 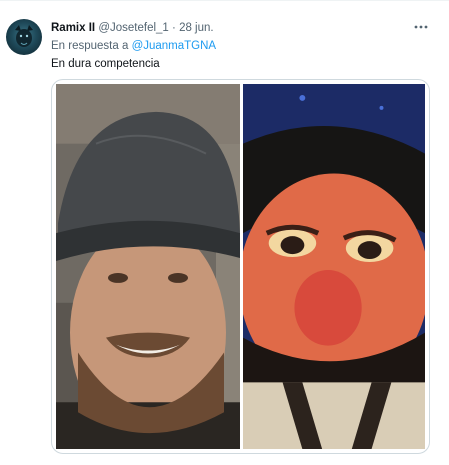 I want to click on reply-context: En respuesta a @JuanmaTGNA, so click(x=133, y=46).